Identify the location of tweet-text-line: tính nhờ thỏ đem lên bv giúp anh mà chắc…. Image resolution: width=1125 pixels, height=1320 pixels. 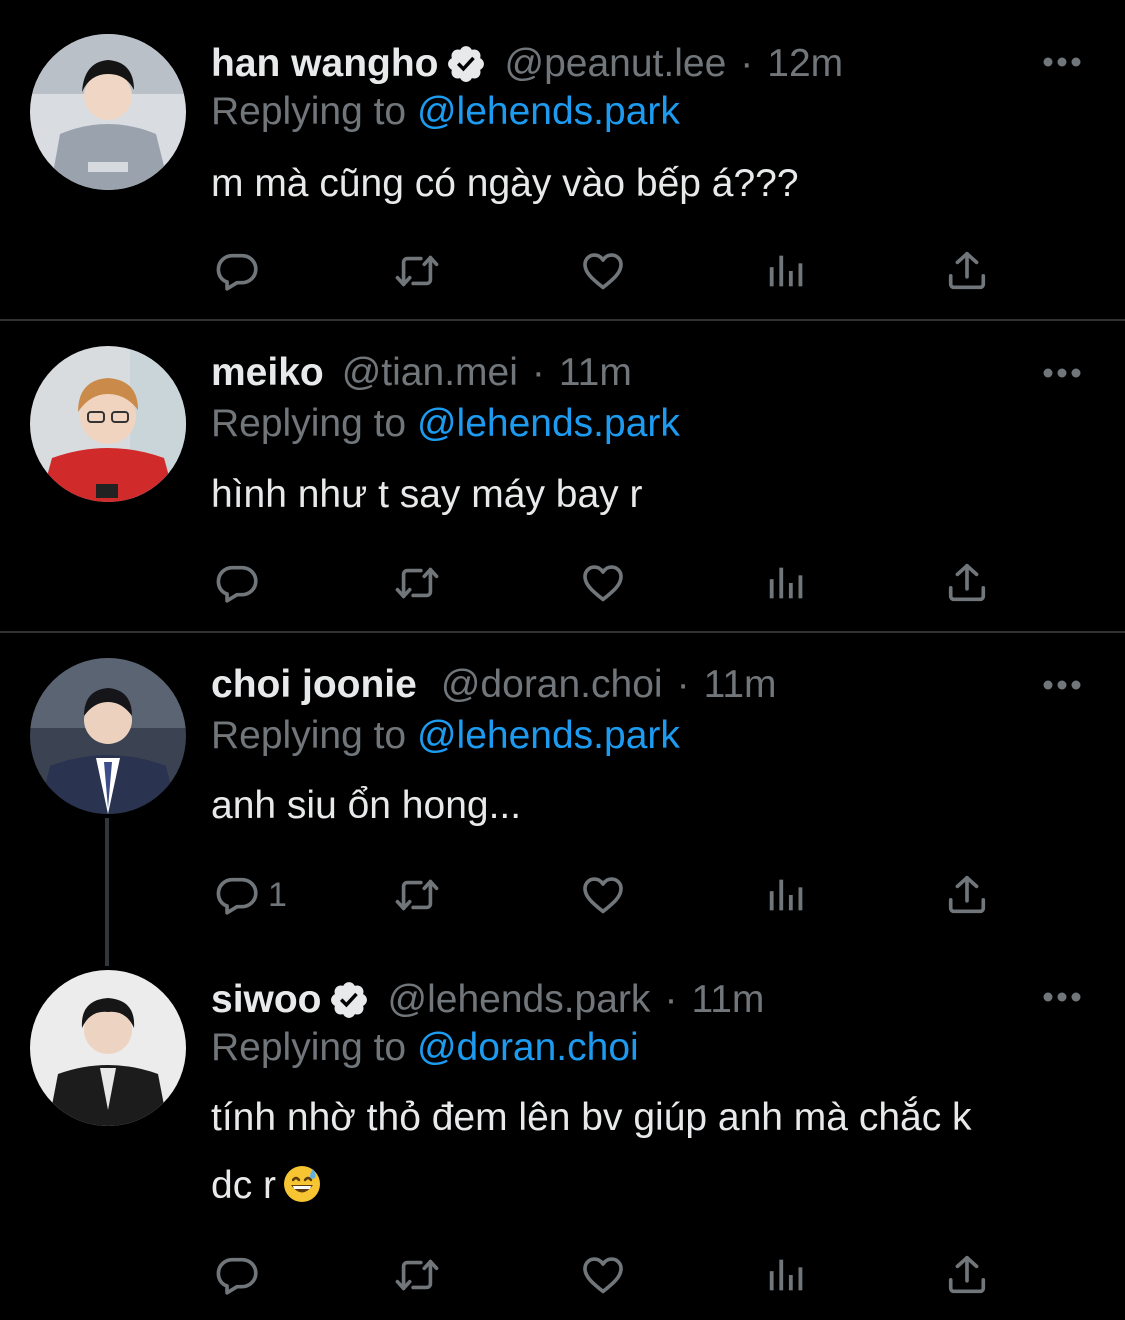
(591, 1117).